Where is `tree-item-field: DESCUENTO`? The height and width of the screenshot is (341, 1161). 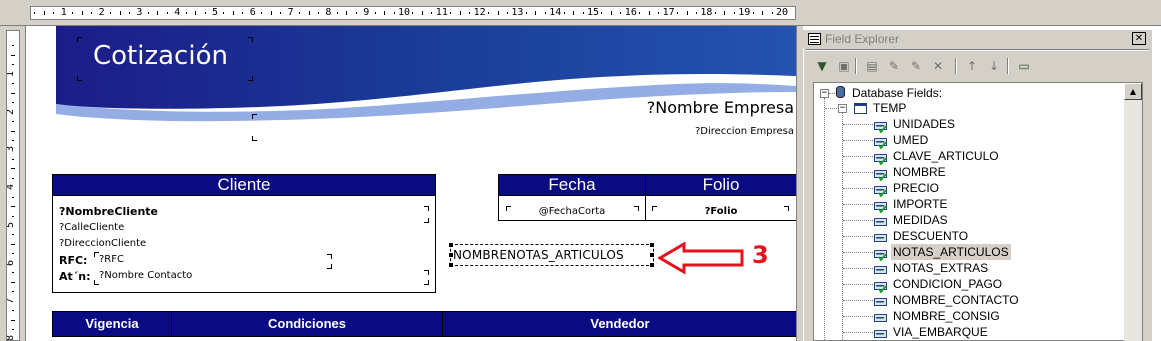
tree-item-field: DESCUENTO is located at coordinates (930, 236).